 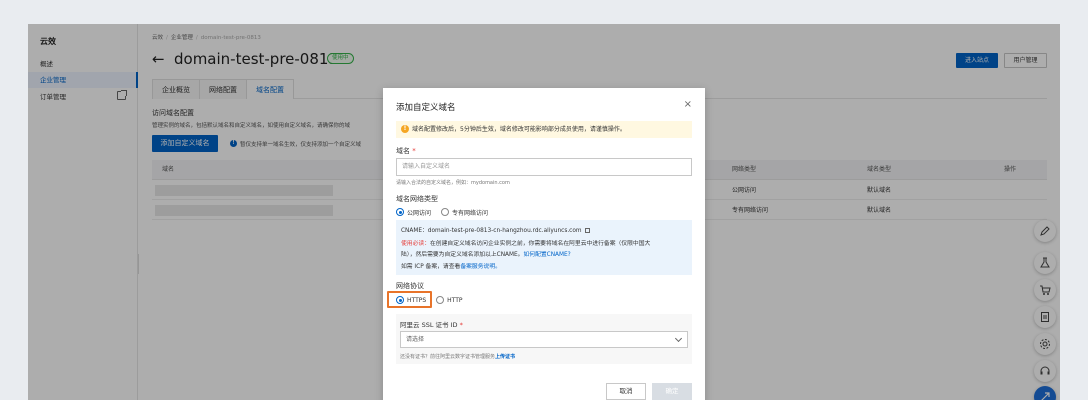 I want to click on radio-label: 专有网络访问, so click(x=470, y=213).